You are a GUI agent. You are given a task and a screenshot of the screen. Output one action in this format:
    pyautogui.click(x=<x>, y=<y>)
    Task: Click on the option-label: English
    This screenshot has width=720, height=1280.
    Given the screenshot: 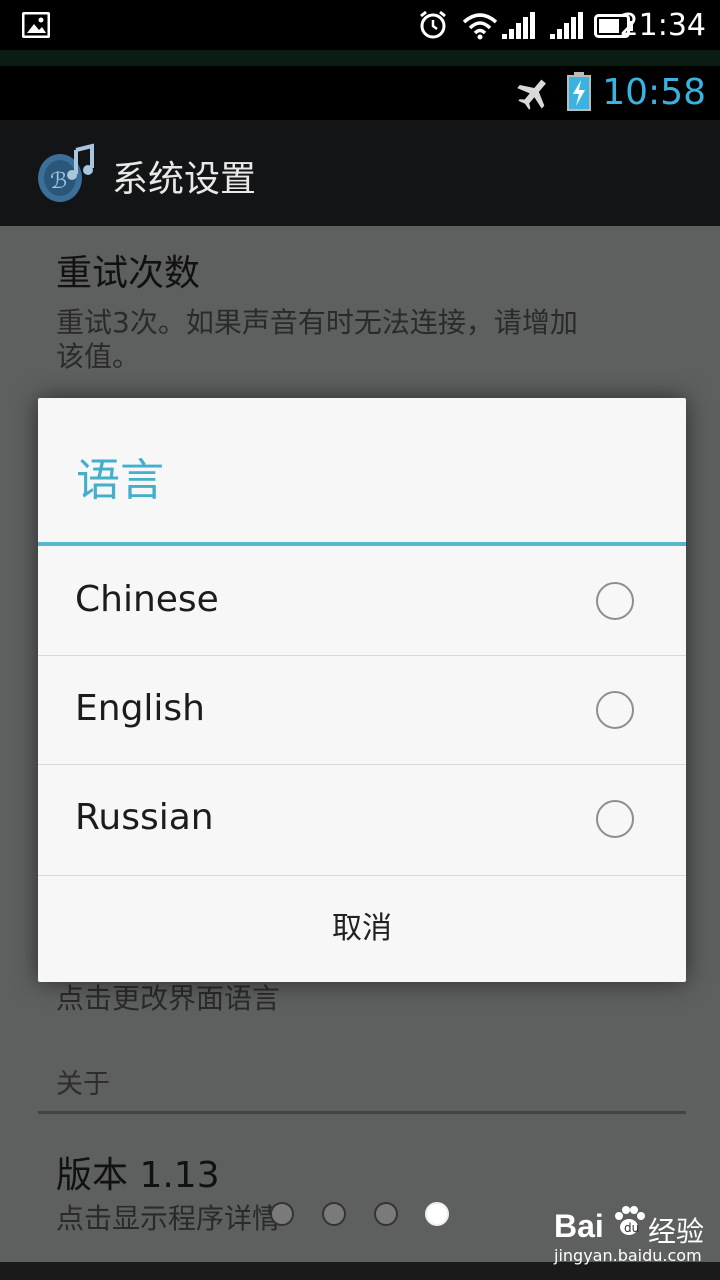 What is the action you would take?
    pyautogui.click(x=140, y=708)
    